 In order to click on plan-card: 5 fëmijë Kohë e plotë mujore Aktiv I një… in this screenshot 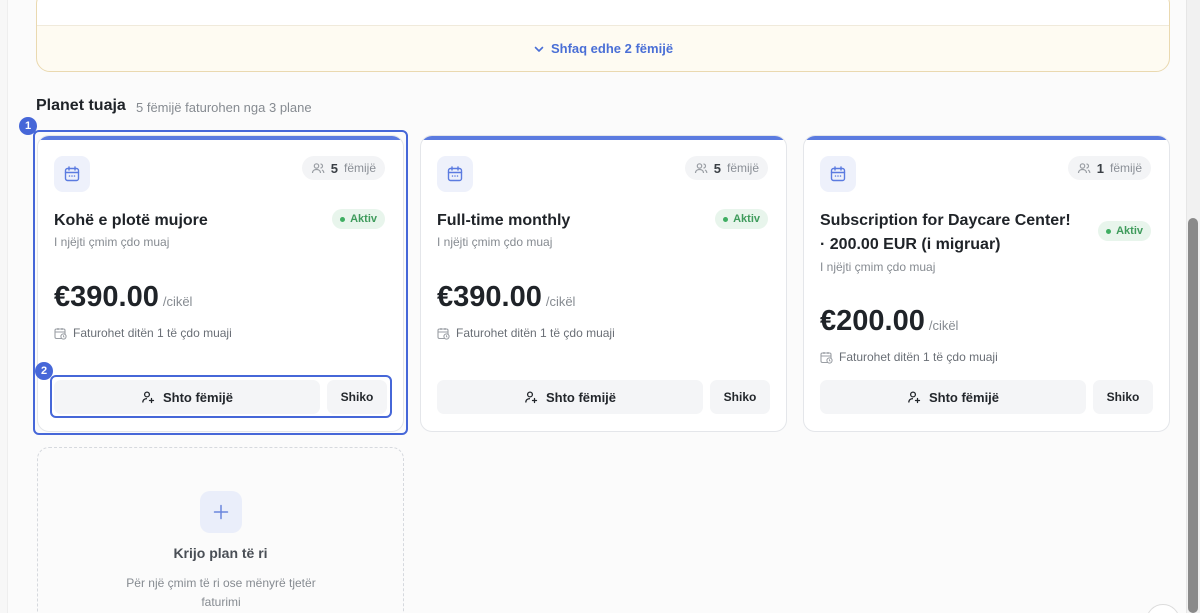, I will do `click(220, 283)`.